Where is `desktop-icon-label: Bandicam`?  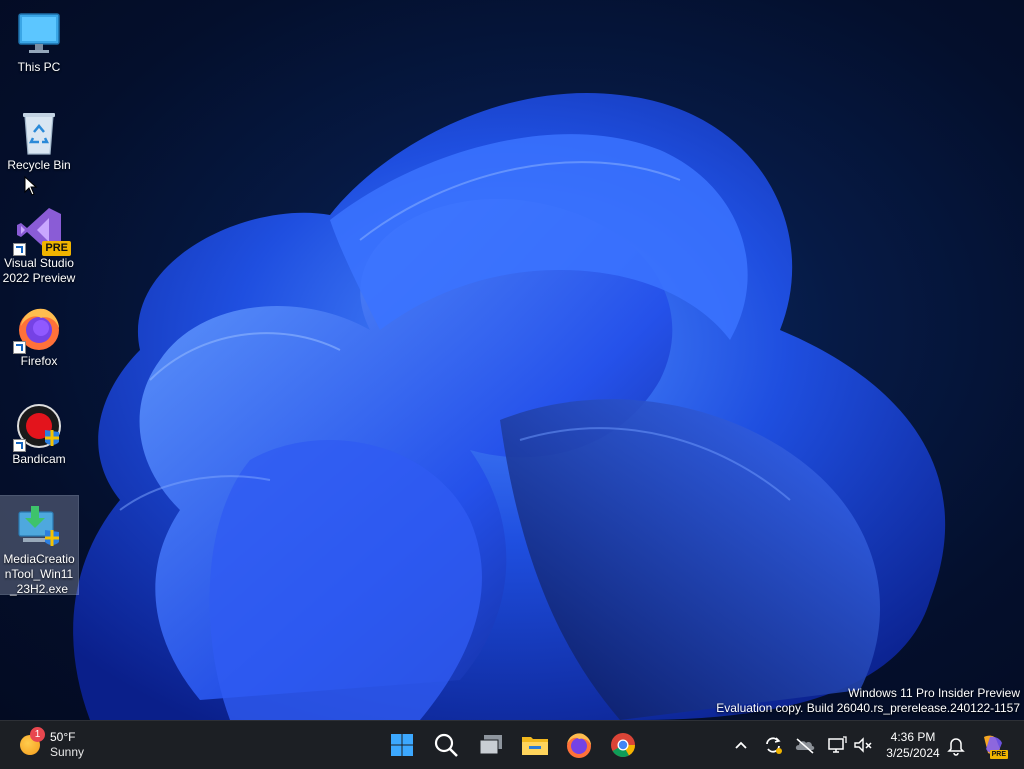 desktop-icon-label: Bandicam is located at coordinates (39, 459).